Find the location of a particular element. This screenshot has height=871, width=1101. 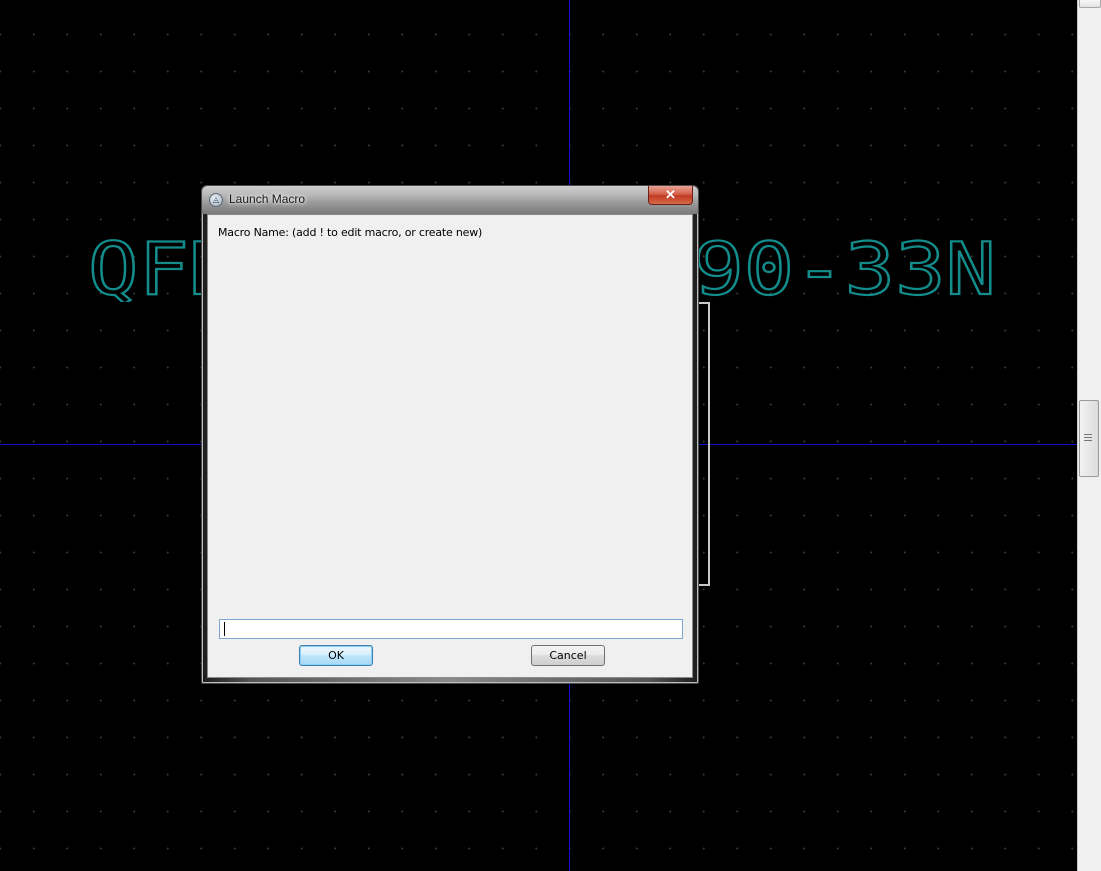

footprint-outline is located at coordinates (704, 444).